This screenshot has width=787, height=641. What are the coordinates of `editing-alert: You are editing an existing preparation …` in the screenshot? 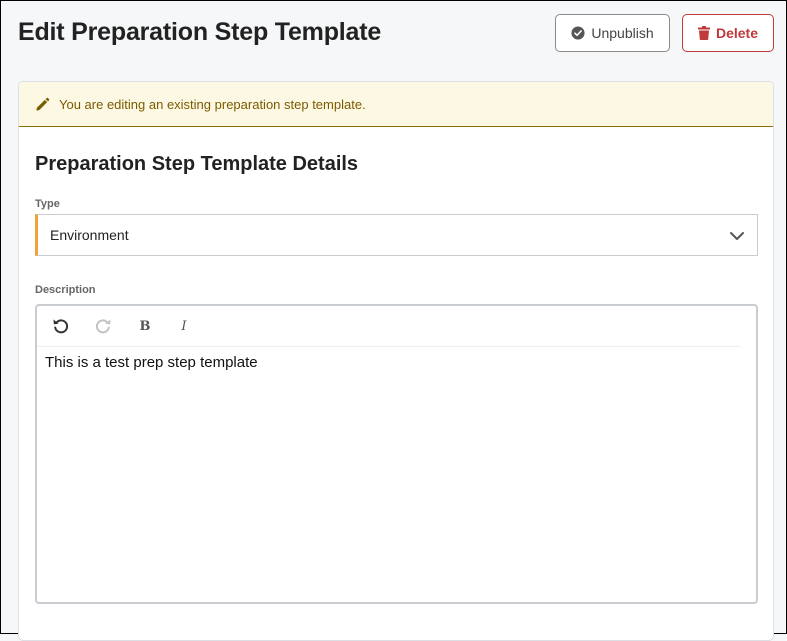 It's located at (396, 104).